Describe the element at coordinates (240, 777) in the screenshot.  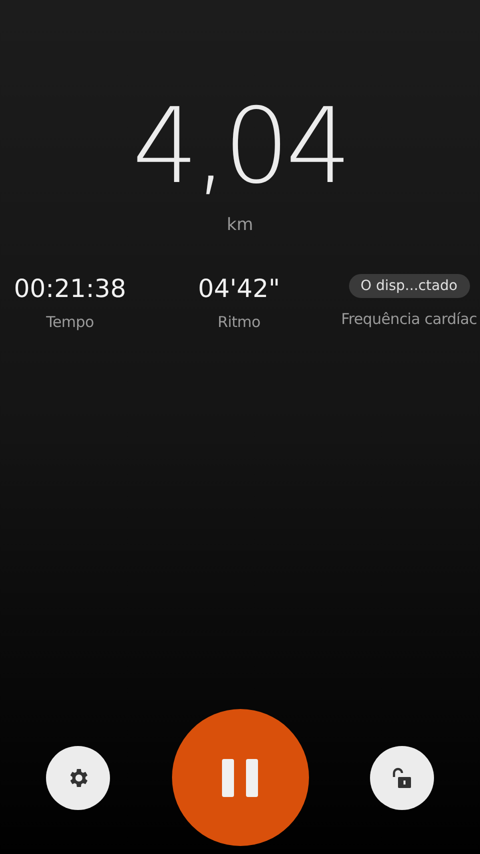
I see `pause-icon` at that location.